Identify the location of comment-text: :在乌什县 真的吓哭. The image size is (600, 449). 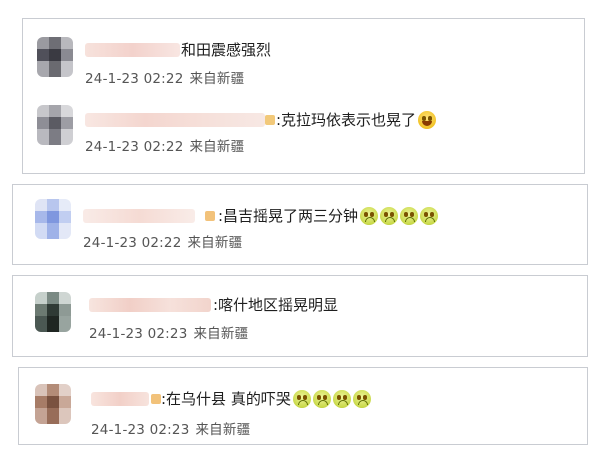
(266, 398).